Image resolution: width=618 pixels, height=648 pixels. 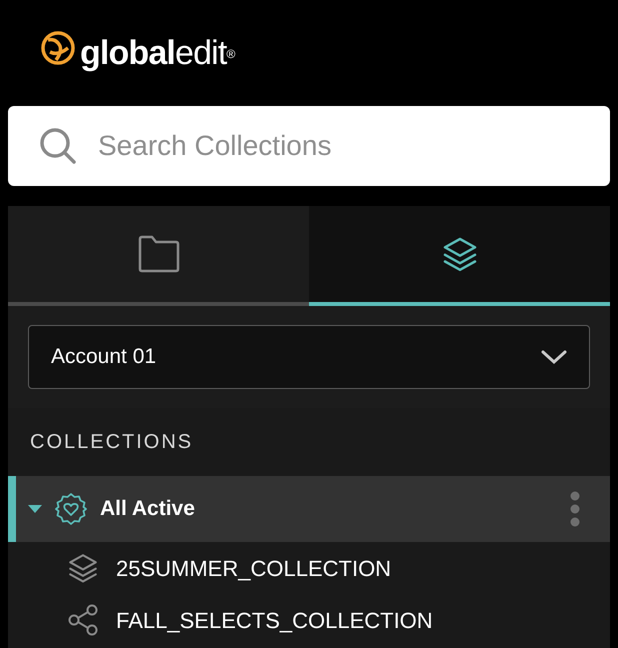 What do you see at coordinates (309, 509) in the screenshot?
I see `collection-row: All Active` at bounding box center [309, 509].